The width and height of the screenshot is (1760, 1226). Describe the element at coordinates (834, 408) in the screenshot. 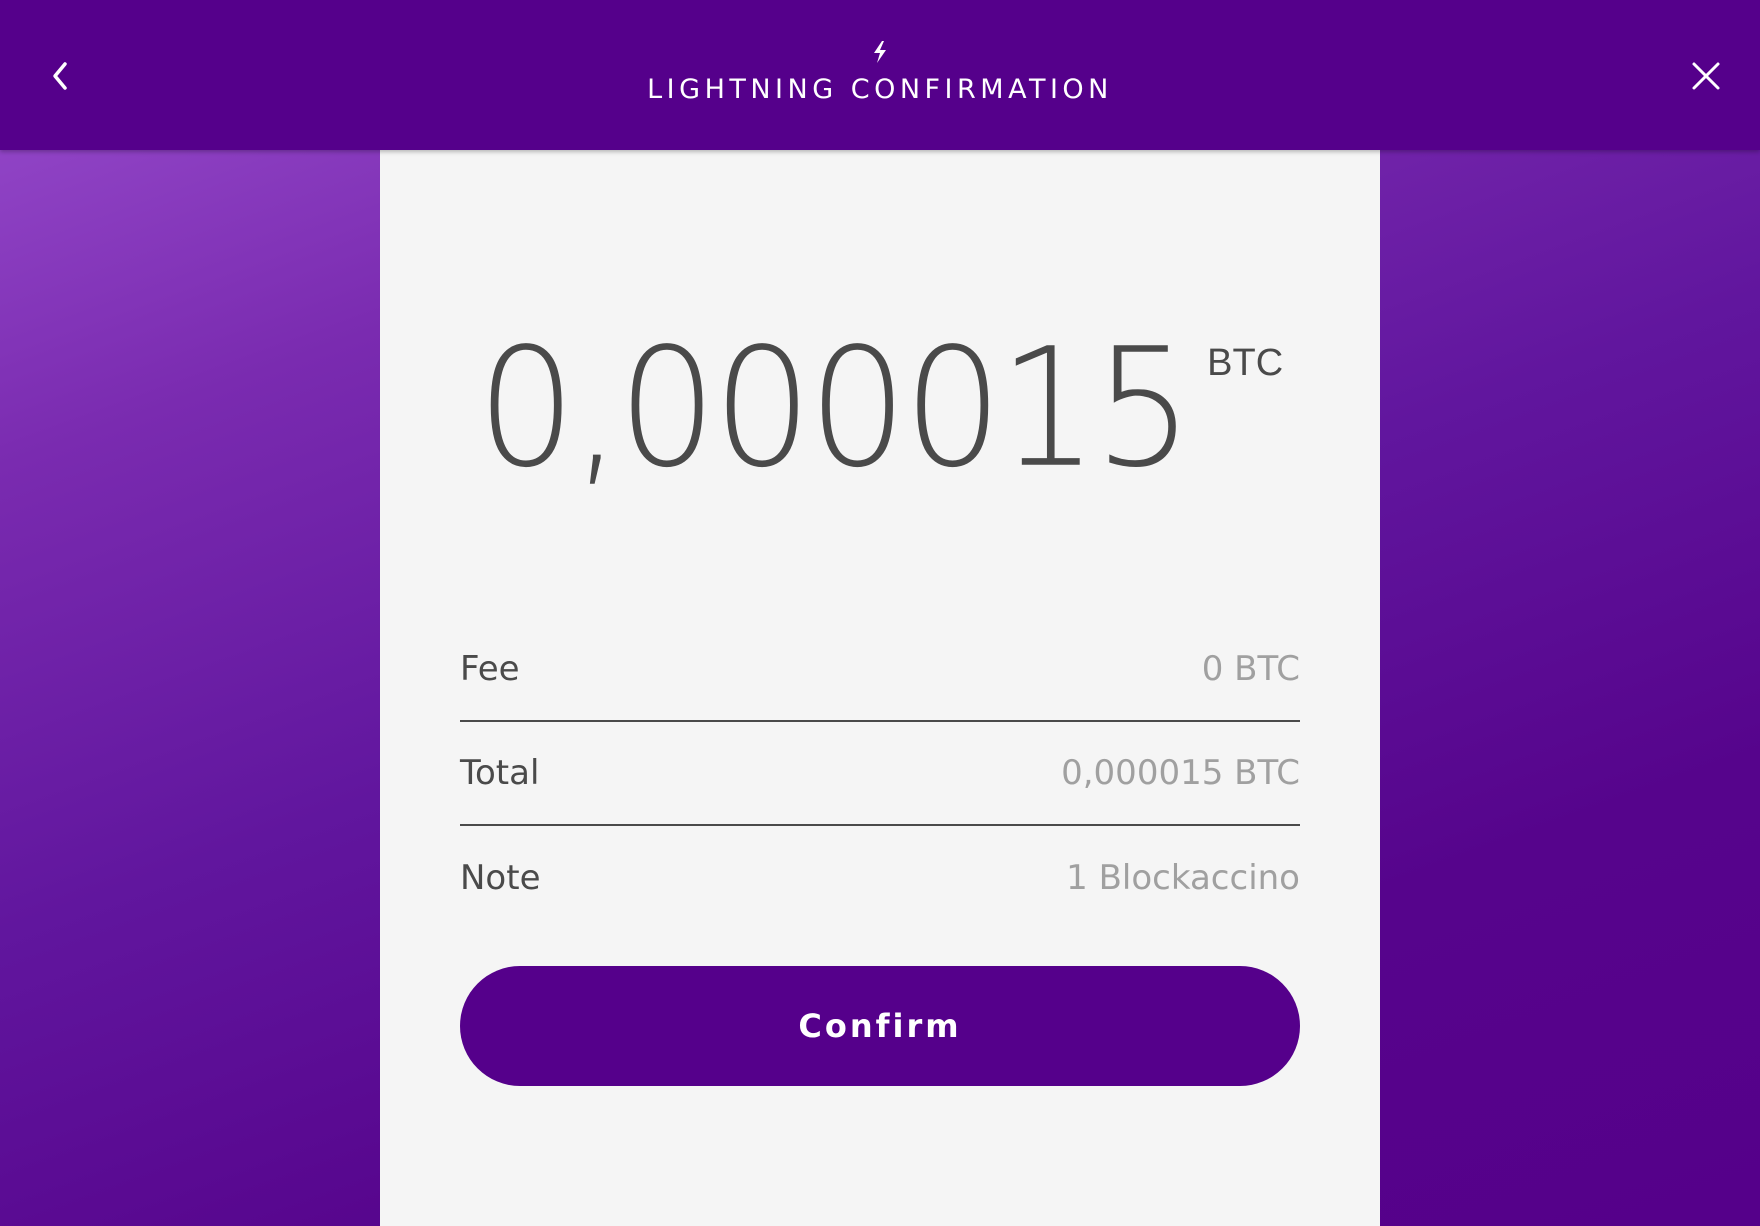

I see `amount-value: 0,000015` at that location.